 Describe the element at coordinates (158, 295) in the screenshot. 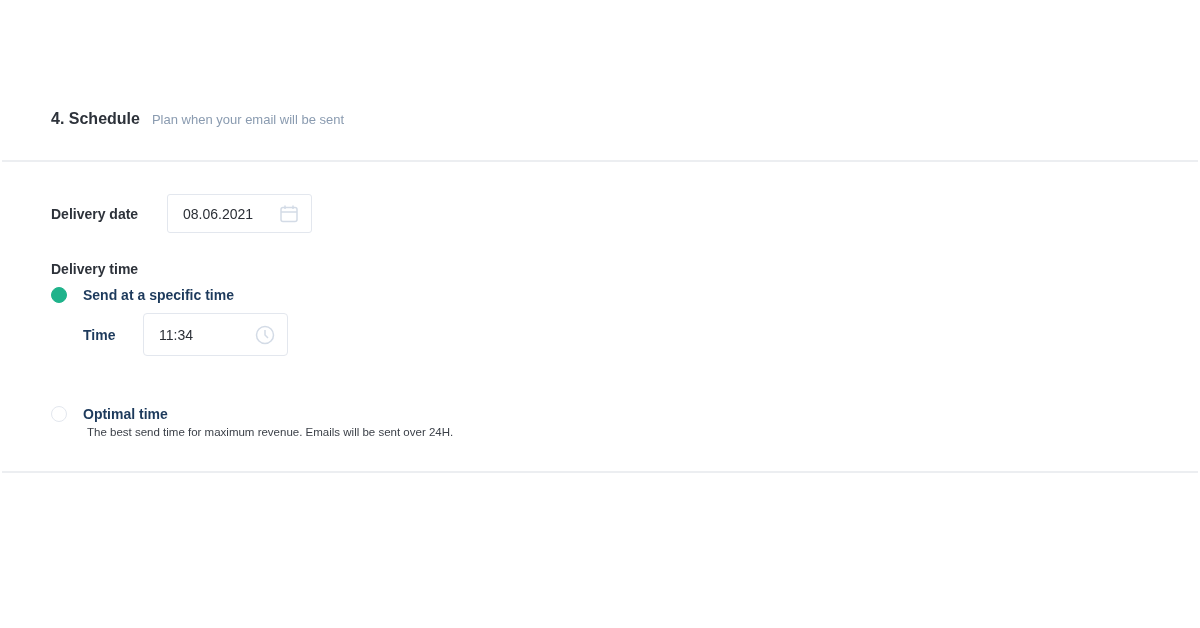

I see `option-label: Send at a specific time` at that location.